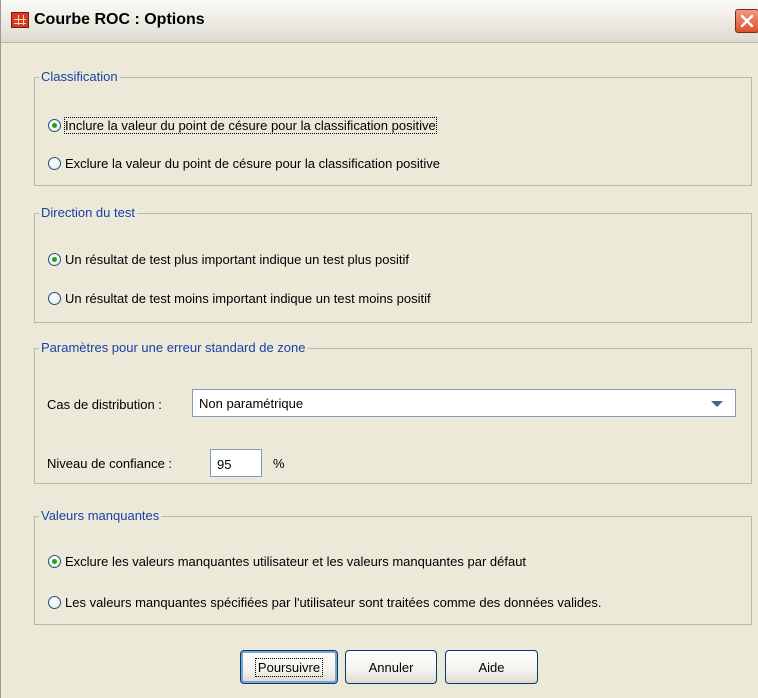 This screenshot has height=698, width=758. I want to click on classification-legend: Classification, so click(79, 77).